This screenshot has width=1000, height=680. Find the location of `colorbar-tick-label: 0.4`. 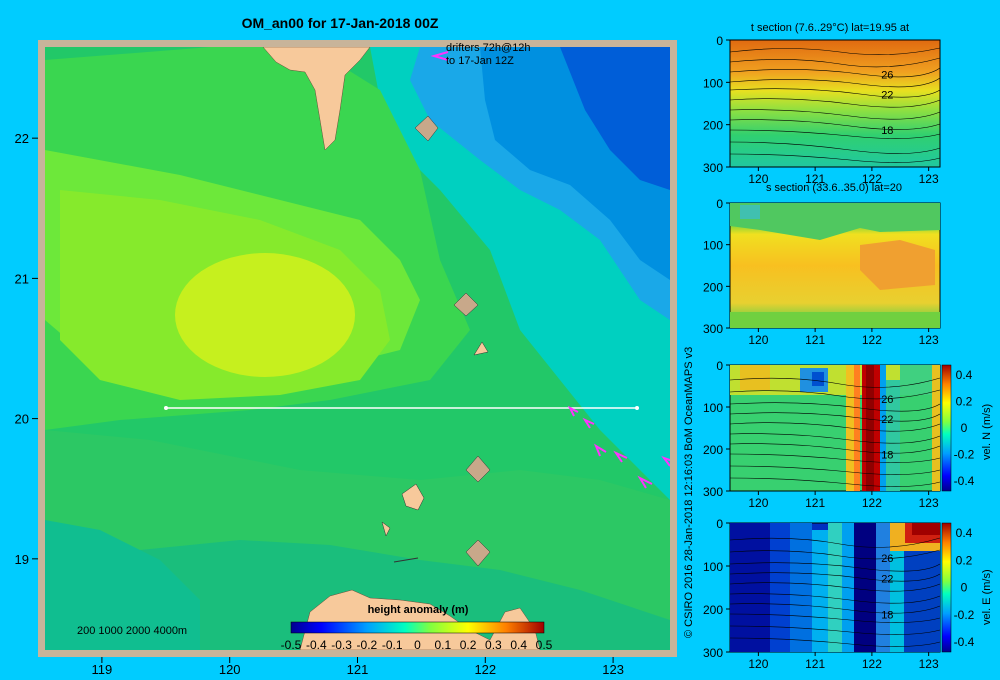

colorbar-tick-label: 0.4 is located at coordinates (518, 645).